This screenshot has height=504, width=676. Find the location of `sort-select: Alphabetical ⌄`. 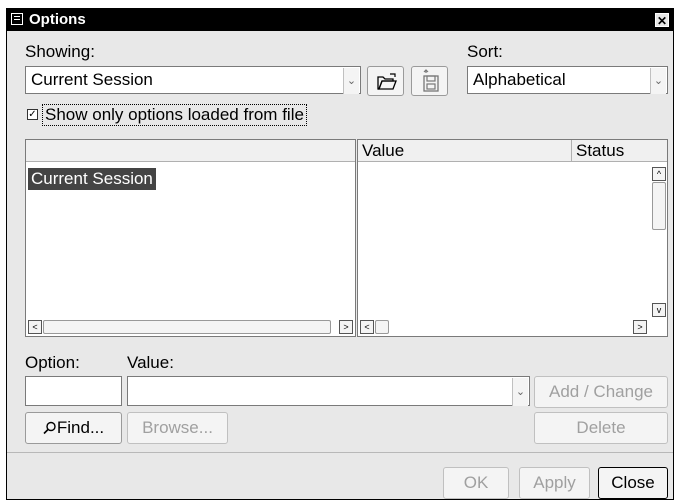

sort-select: Alphabetical ⌄ is located at coordinates (567, 80).